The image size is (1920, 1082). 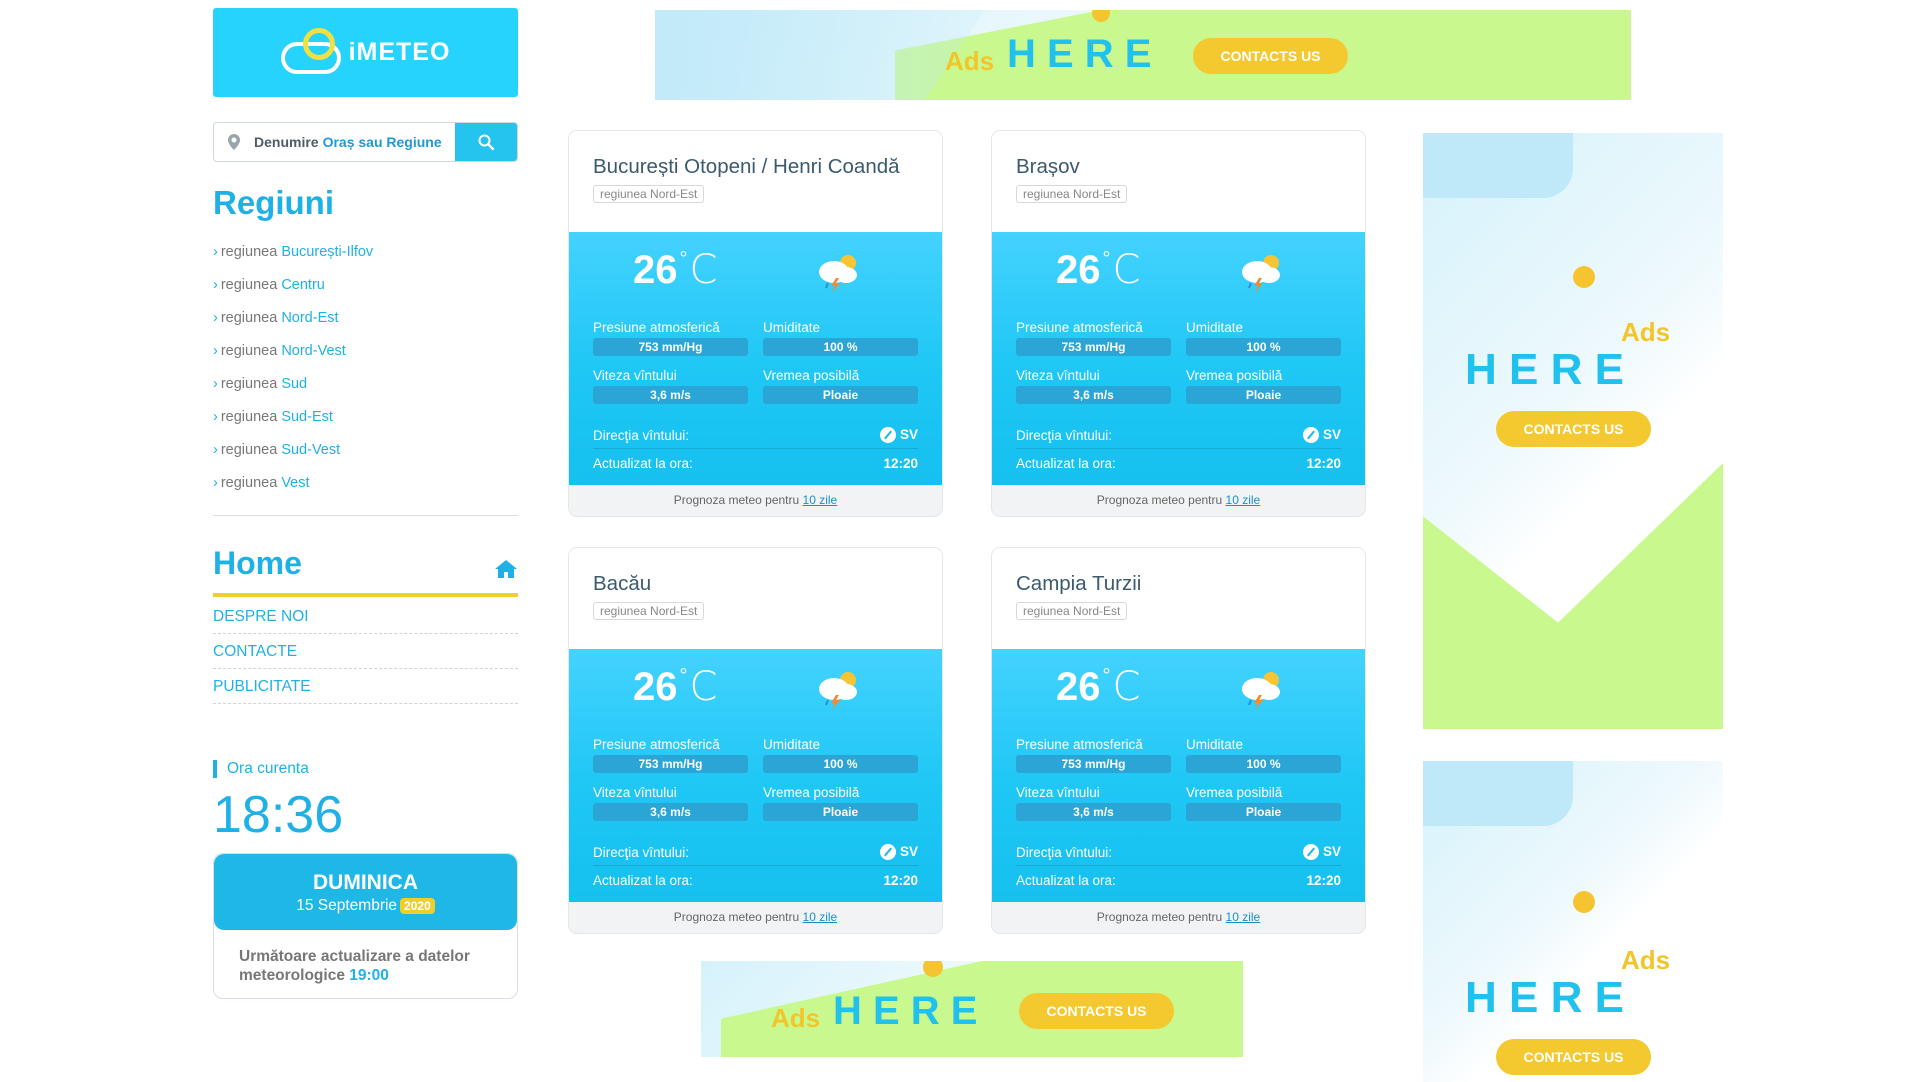 What do you see at coordinates (1178, 584) in the screenshot?
I see `card-city: Campia Turzii` at bounding box center [1178, 584].